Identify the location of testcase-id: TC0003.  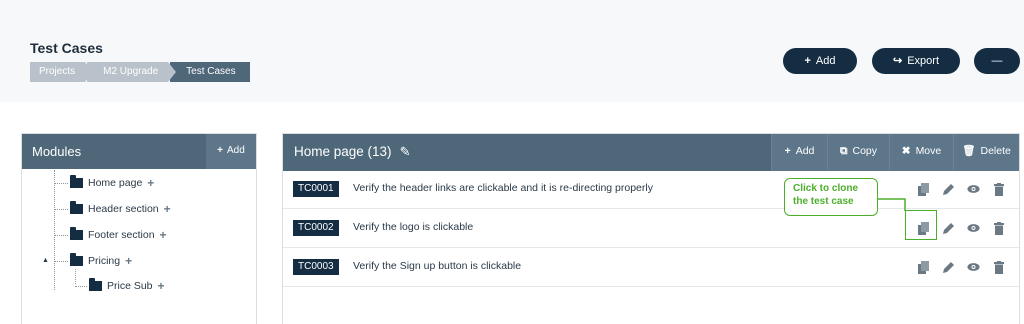
(316, 267).